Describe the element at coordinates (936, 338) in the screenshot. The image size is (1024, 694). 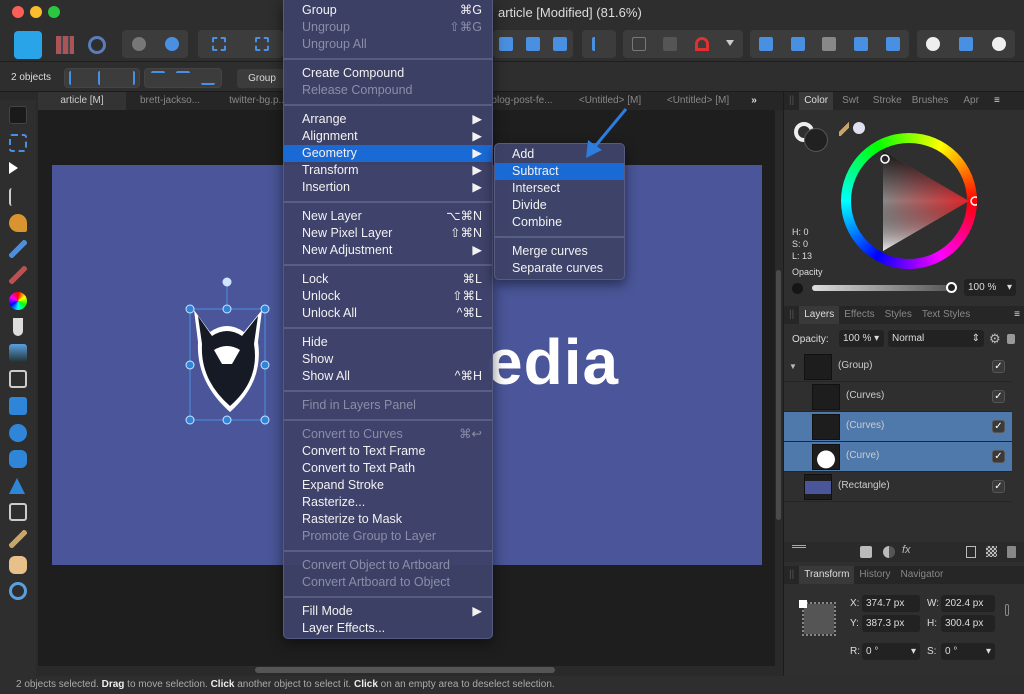
I see `blend-mode-select: Normal ⇕` at that location.